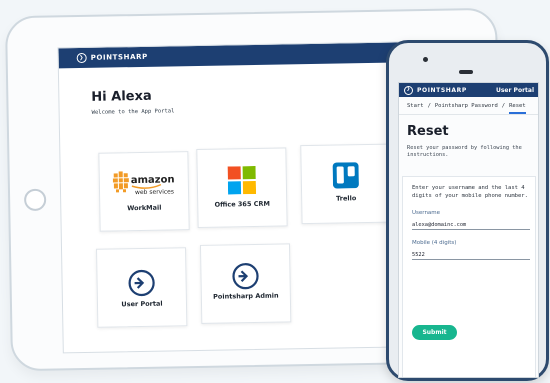 This screenshot has height=383, width=550. What do you see at coordinates (428, 131) in the screenshot?
I see `page-title: Reset` at bounding box center [428, 131].